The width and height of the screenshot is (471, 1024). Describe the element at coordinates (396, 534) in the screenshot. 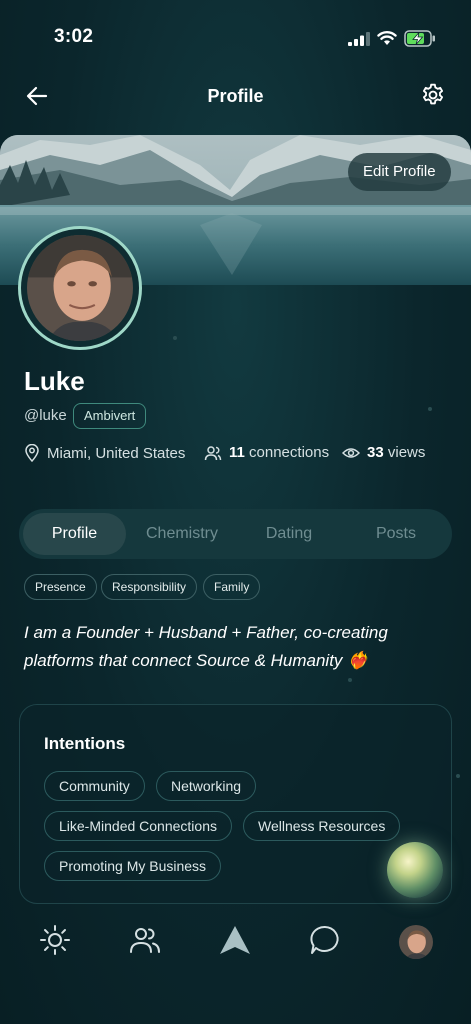

I see `tab-posts: Posts` at that location.